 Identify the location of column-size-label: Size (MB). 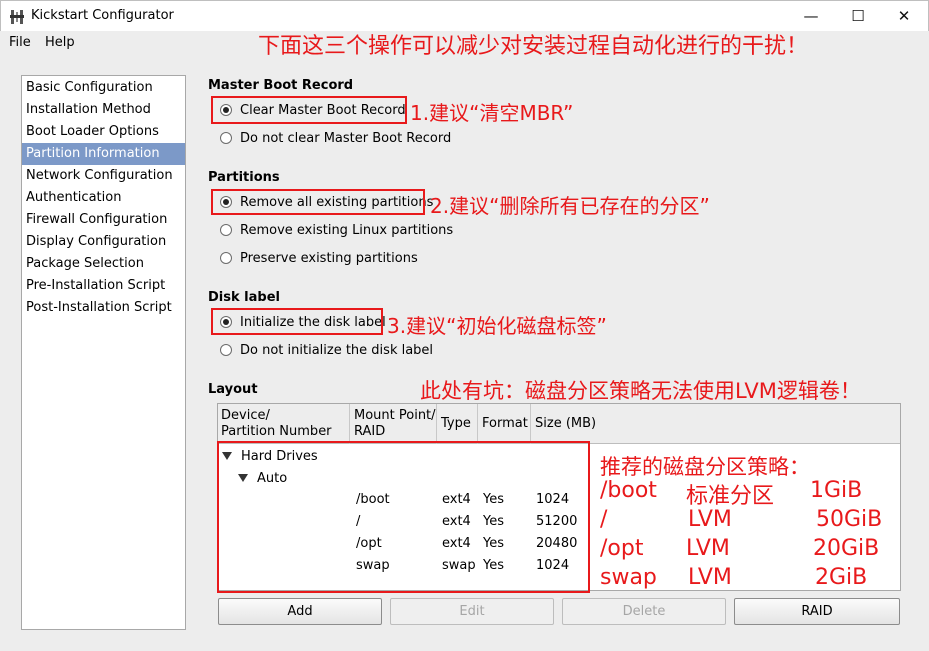
(566, 423).